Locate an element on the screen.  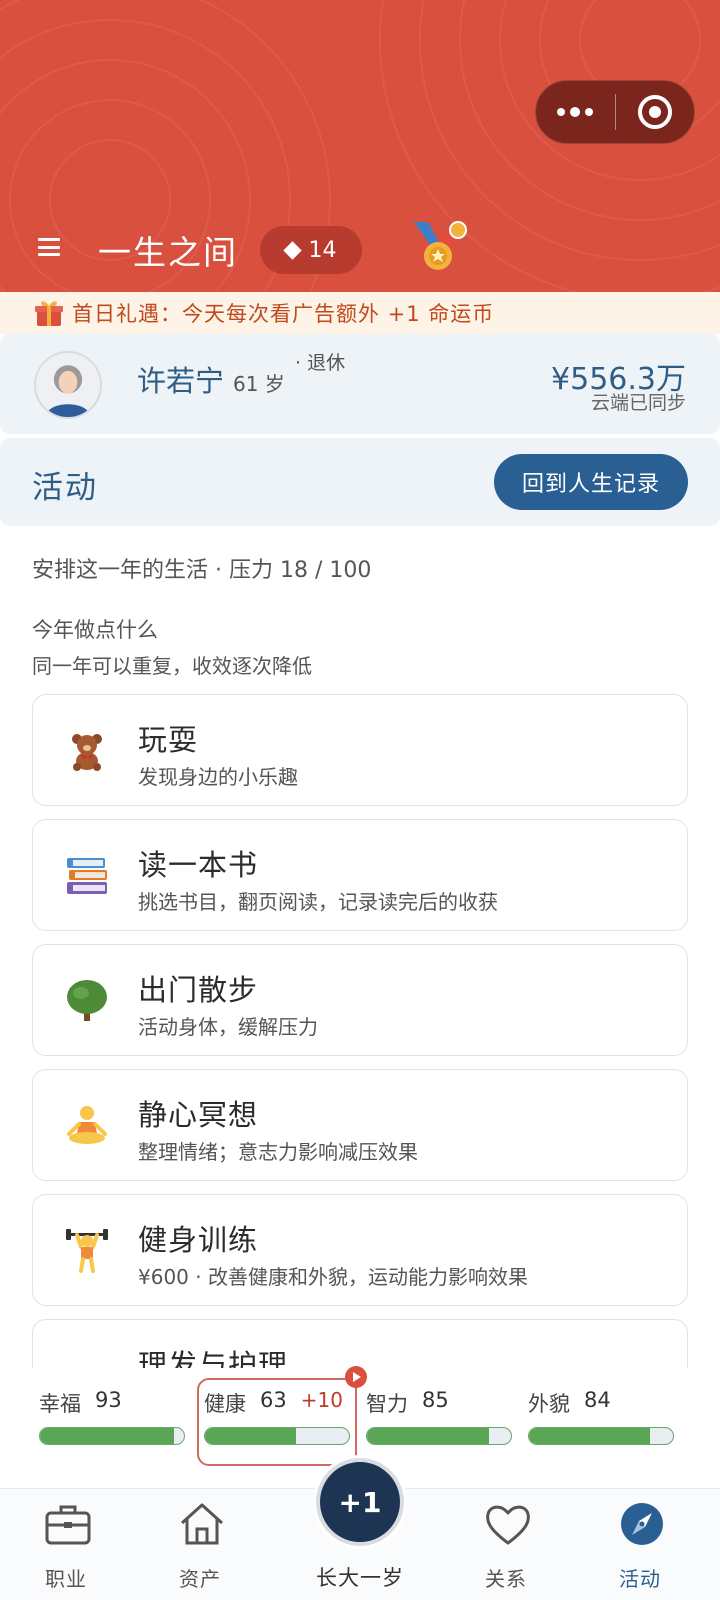
teddy-bear-icon is located at coordinates (87, 751).